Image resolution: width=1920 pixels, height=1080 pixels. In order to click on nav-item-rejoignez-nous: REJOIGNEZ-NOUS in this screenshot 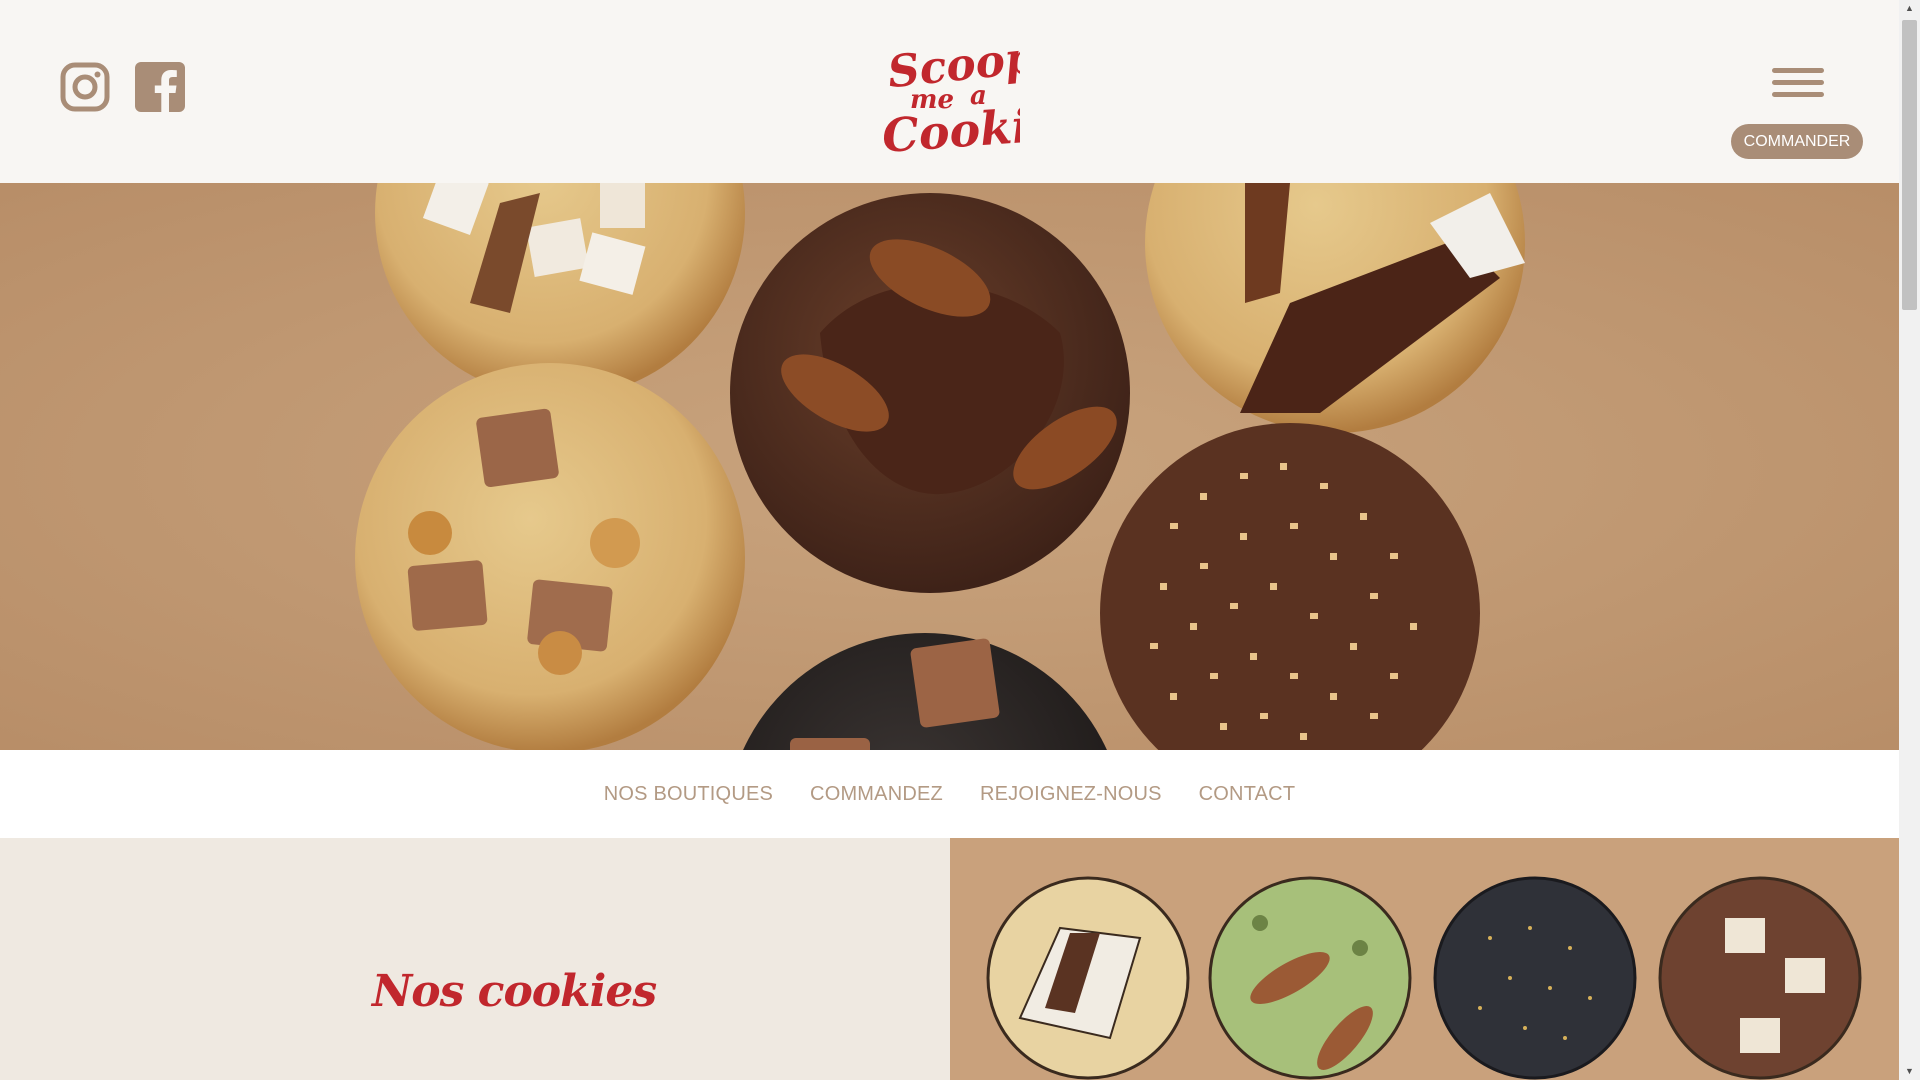, I will do `click(1071, 794)`.